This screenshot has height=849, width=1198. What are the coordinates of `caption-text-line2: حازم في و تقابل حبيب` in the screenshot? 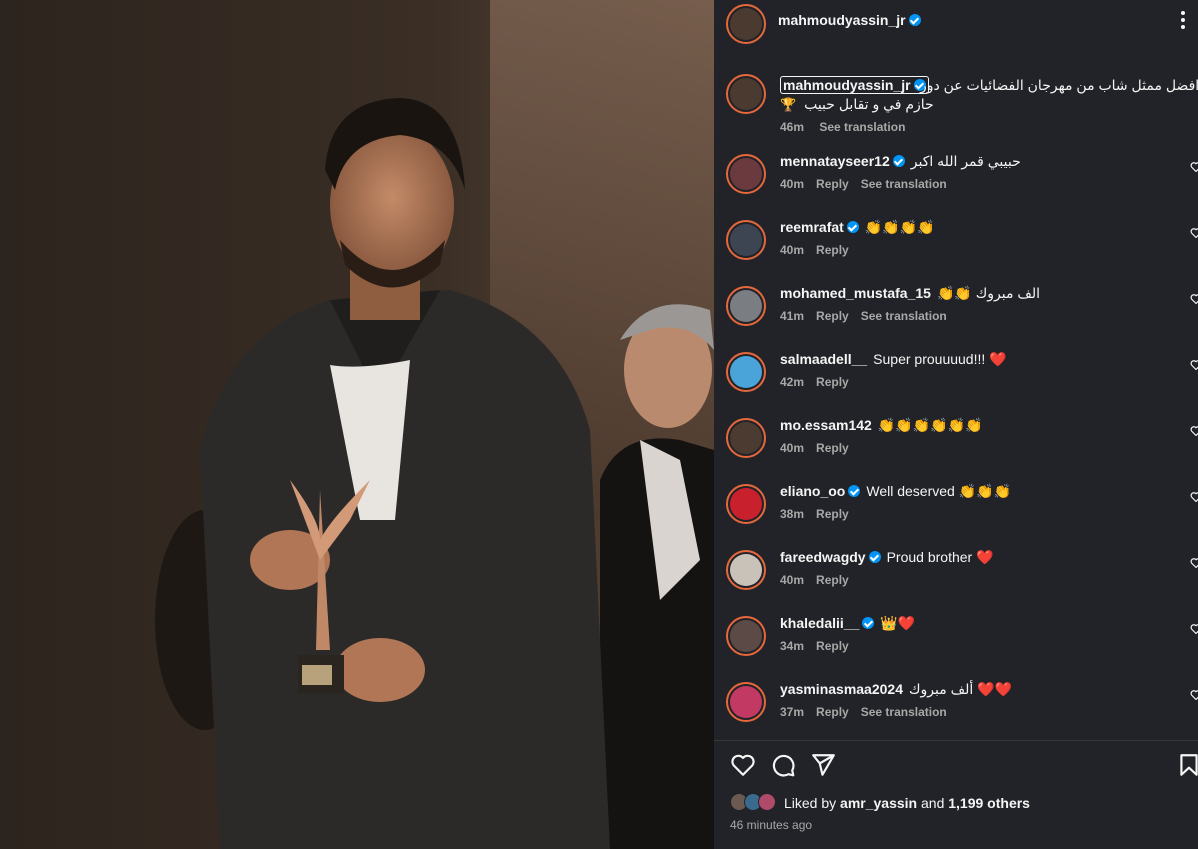 It's located at (869, 104).